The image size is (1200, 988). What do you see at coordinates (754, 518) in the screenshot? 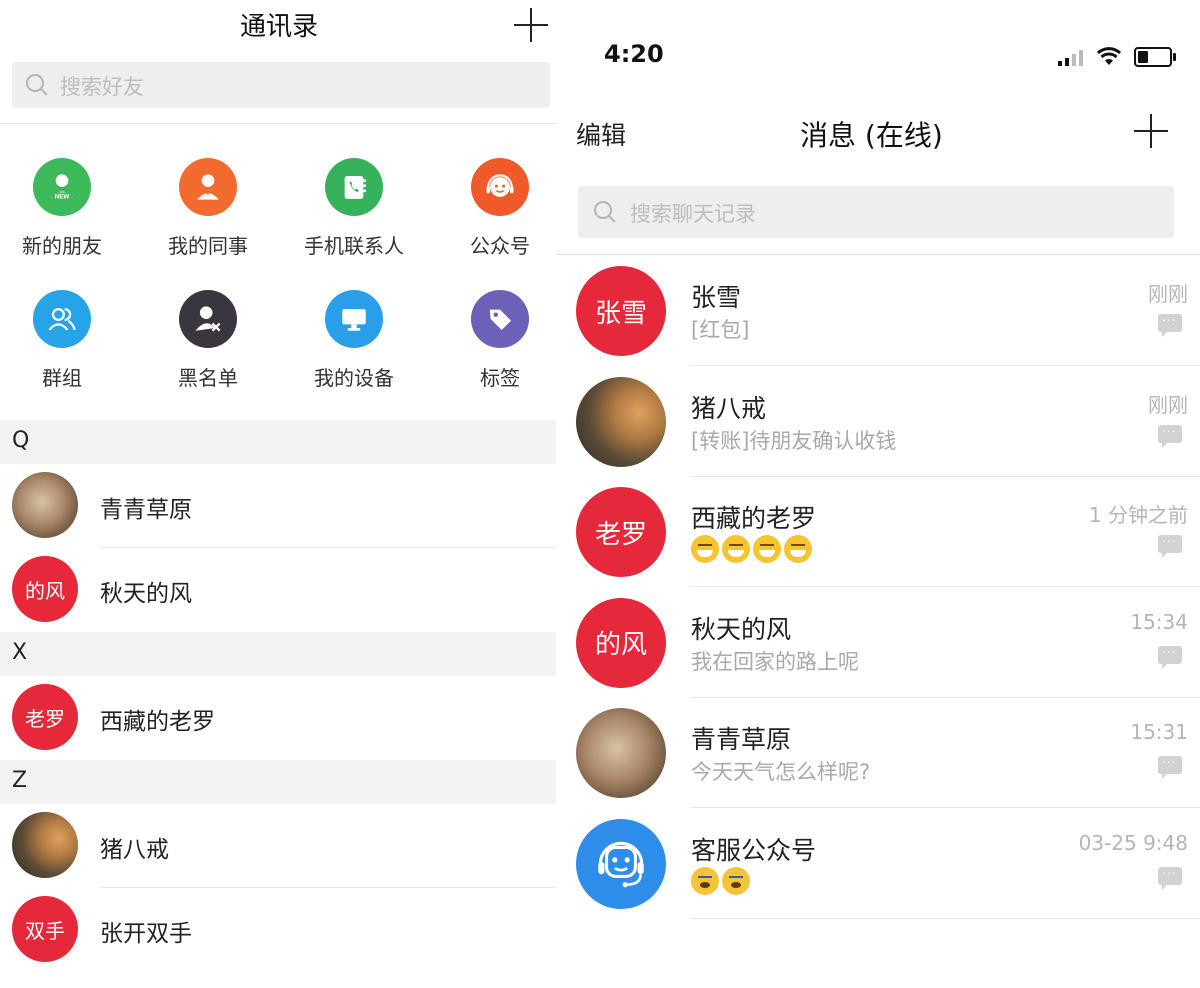
I see `conversation-name: 西藏的老罗` at bounding box center [754, 518].